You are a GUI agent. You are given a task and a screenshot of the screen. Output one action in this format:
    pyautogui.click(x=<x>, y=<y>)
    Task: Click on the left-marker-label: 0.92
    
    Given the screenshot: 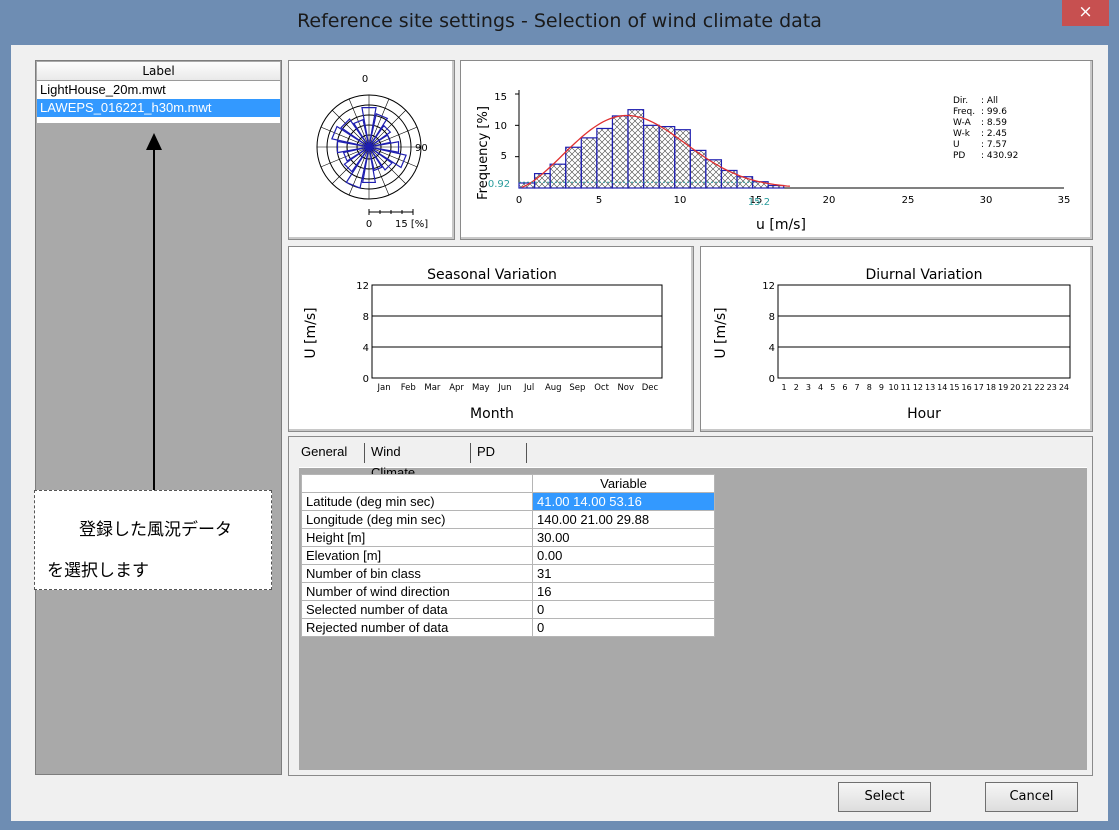 What is the action you would take?
    pyautogui.click(x=499, y=184)
    